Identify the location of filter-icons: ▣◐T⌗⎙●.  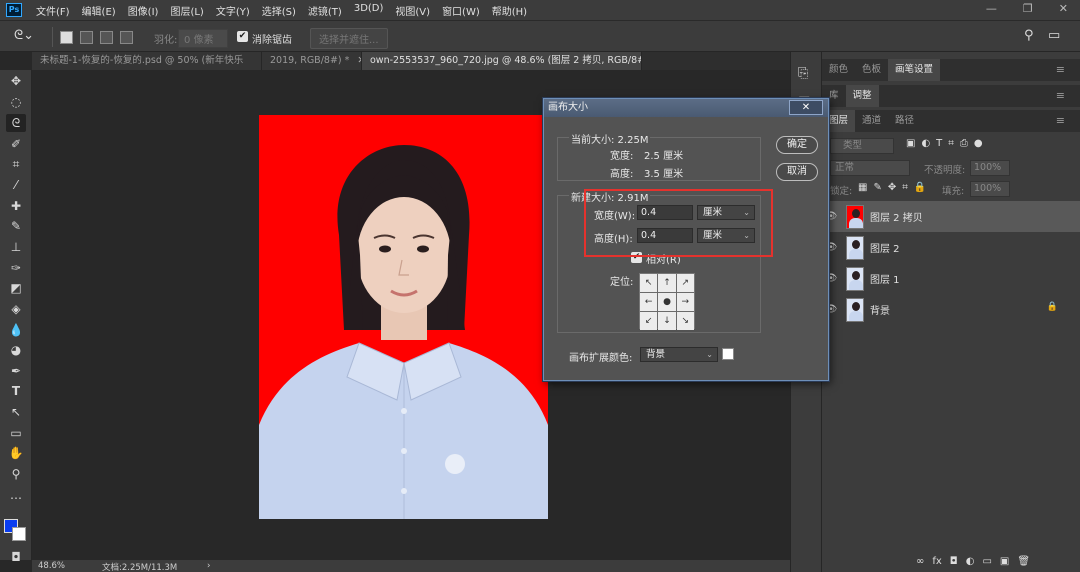
(947, 143).